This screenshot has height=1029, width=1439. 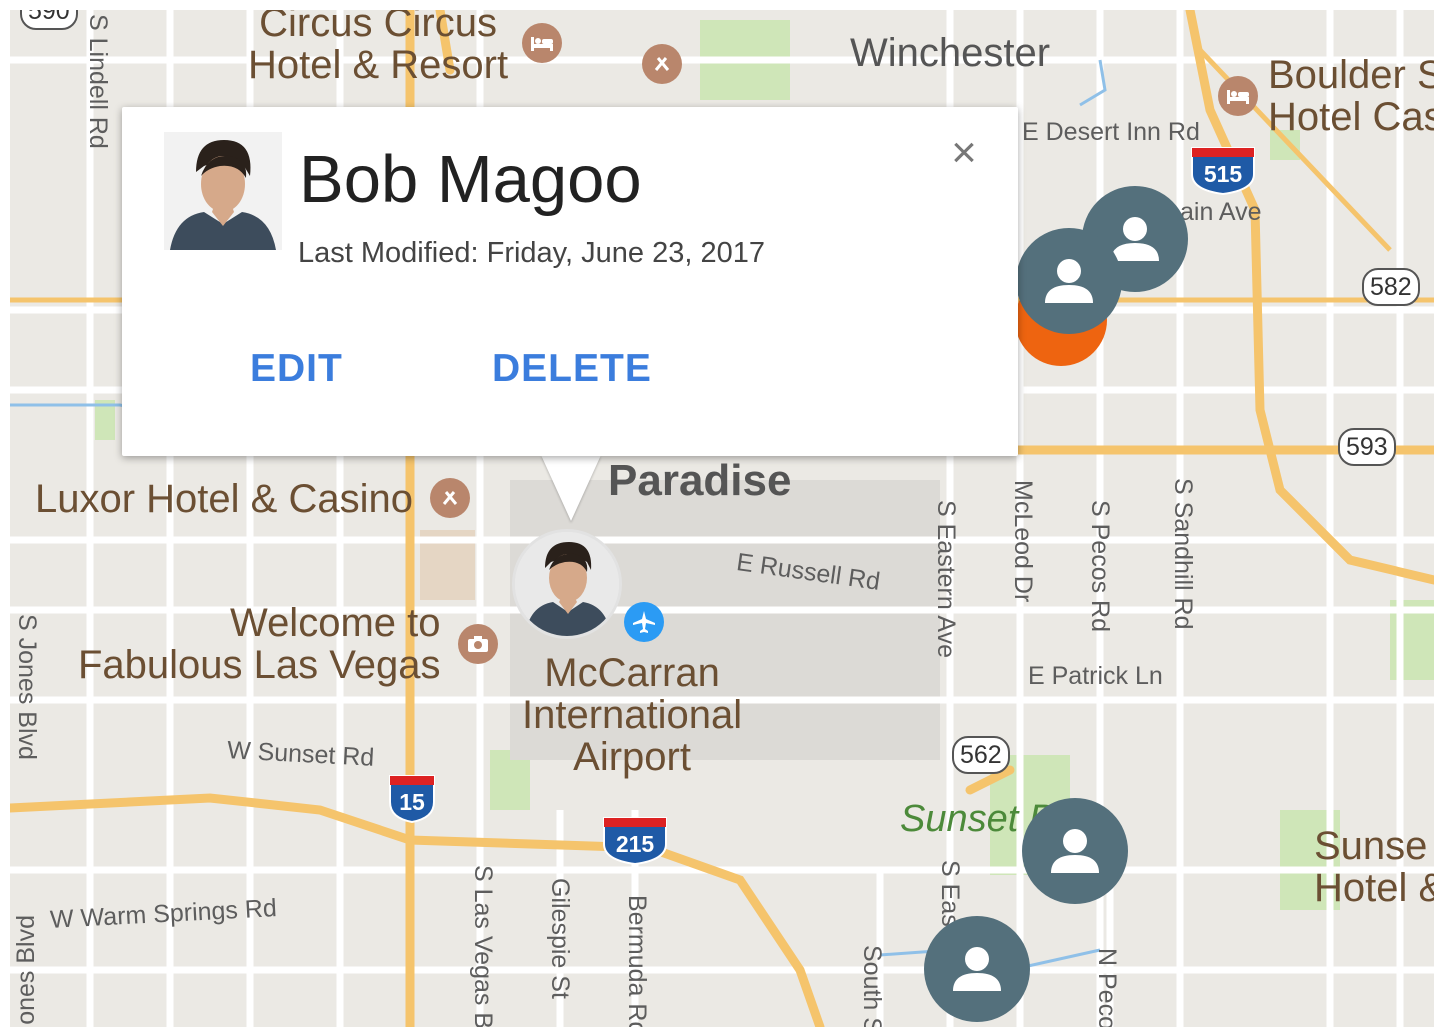 I want to click on interstate-215-shield: 215, so click(x=635, y=841).